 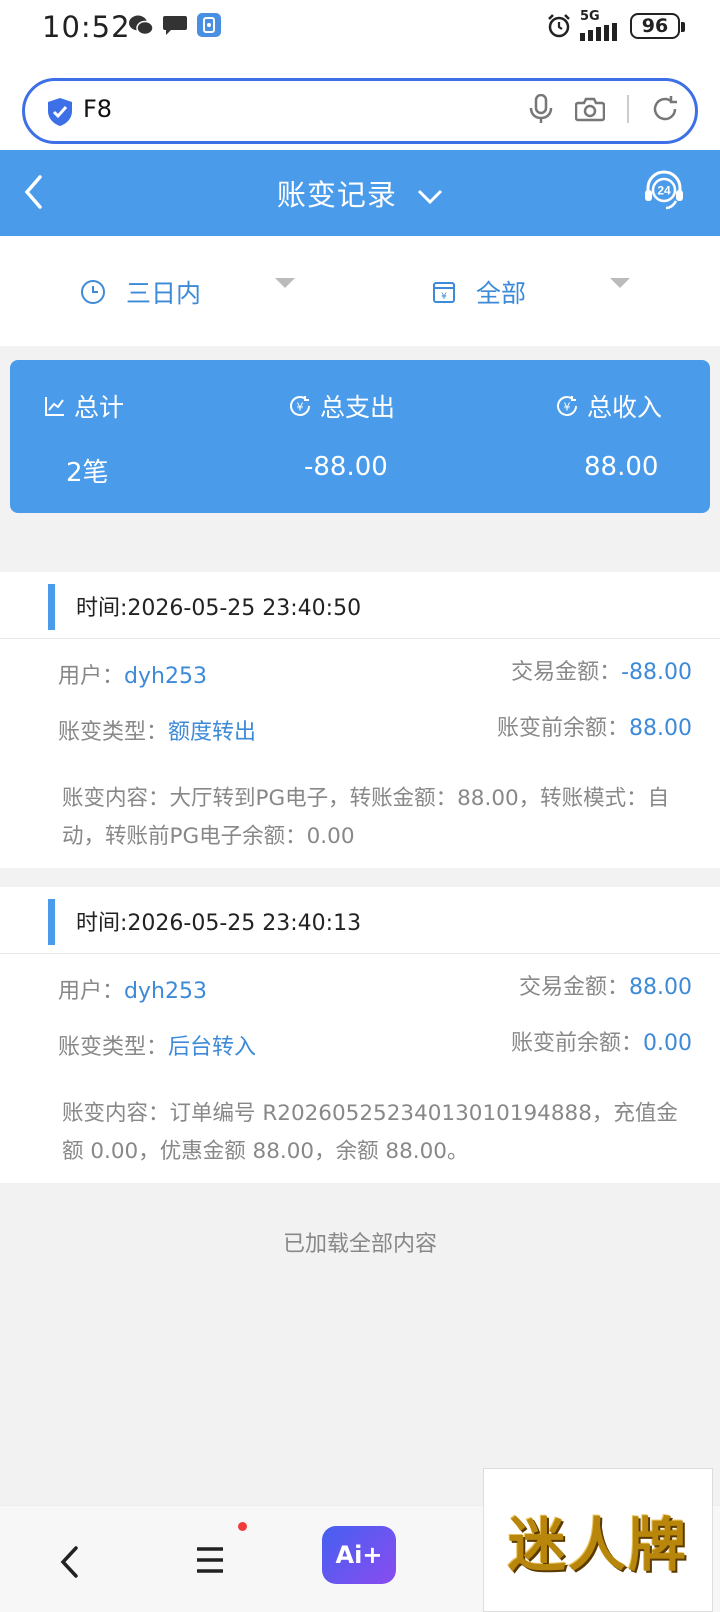 What do you see at coordinates (54, 406) in the screenshot?
I see `chart-icon` at bounding box center [54, 406].